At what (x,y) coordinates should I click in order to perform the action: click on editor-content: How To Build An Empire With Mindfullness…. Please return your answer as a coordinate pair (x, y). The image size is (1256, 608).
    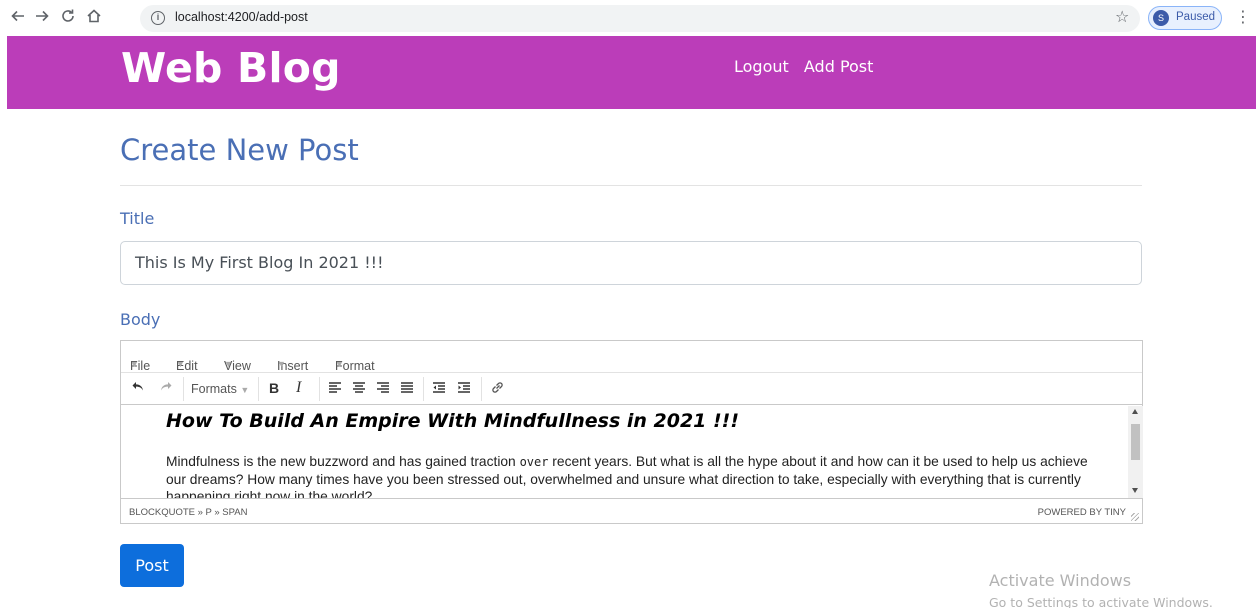
    Looking at the image, I should click on (624, 452).